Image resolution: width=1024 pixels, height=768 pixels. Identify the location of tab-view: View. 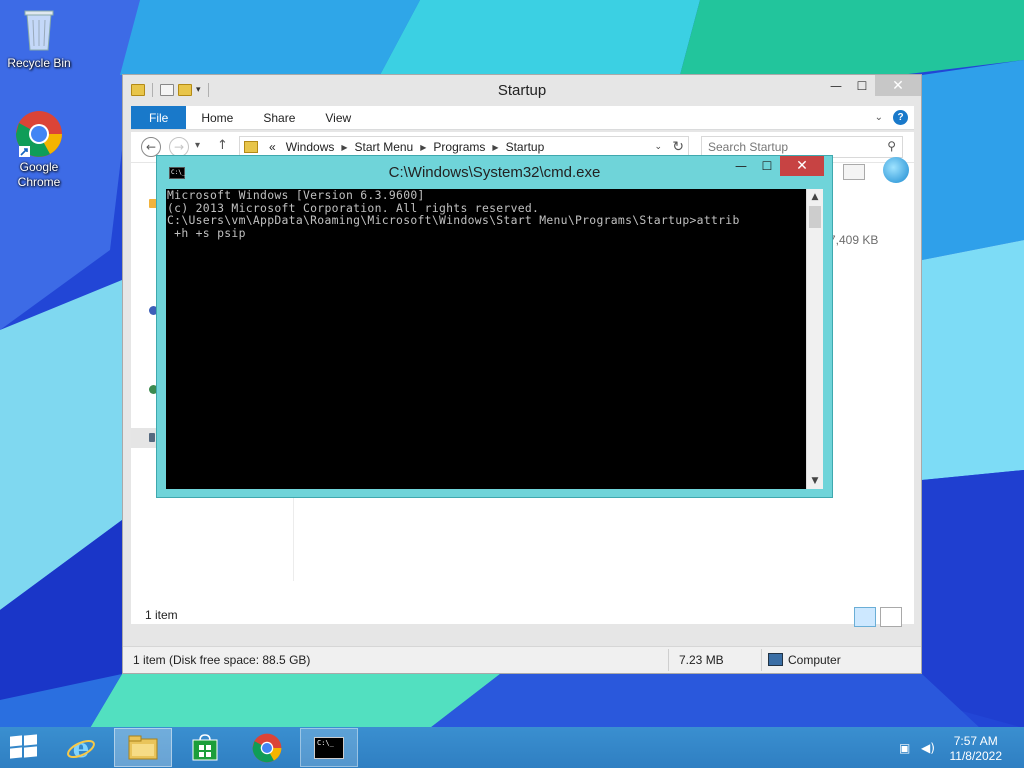
(338, 117).